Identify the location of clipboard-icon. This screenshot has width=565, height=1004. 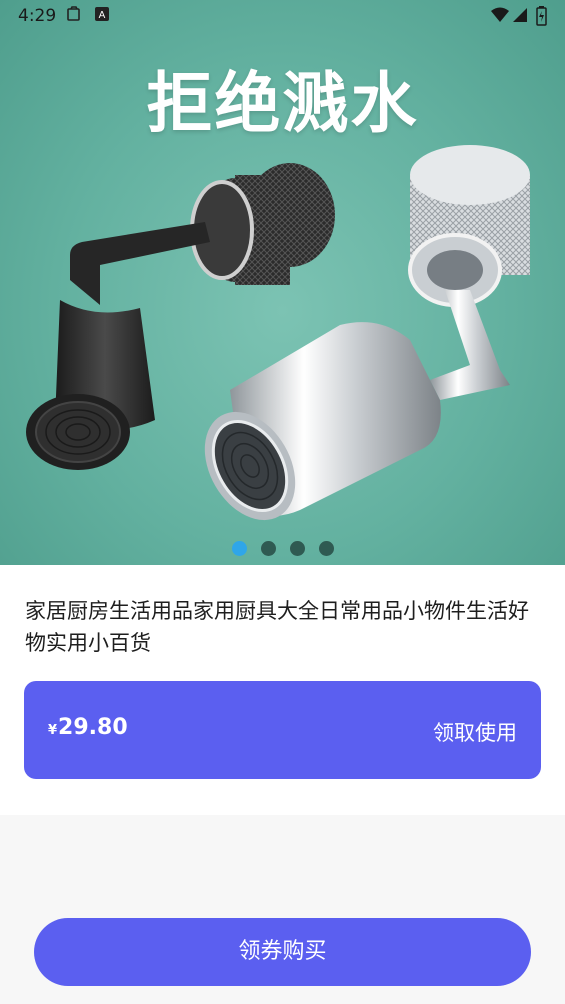
(74, 16).